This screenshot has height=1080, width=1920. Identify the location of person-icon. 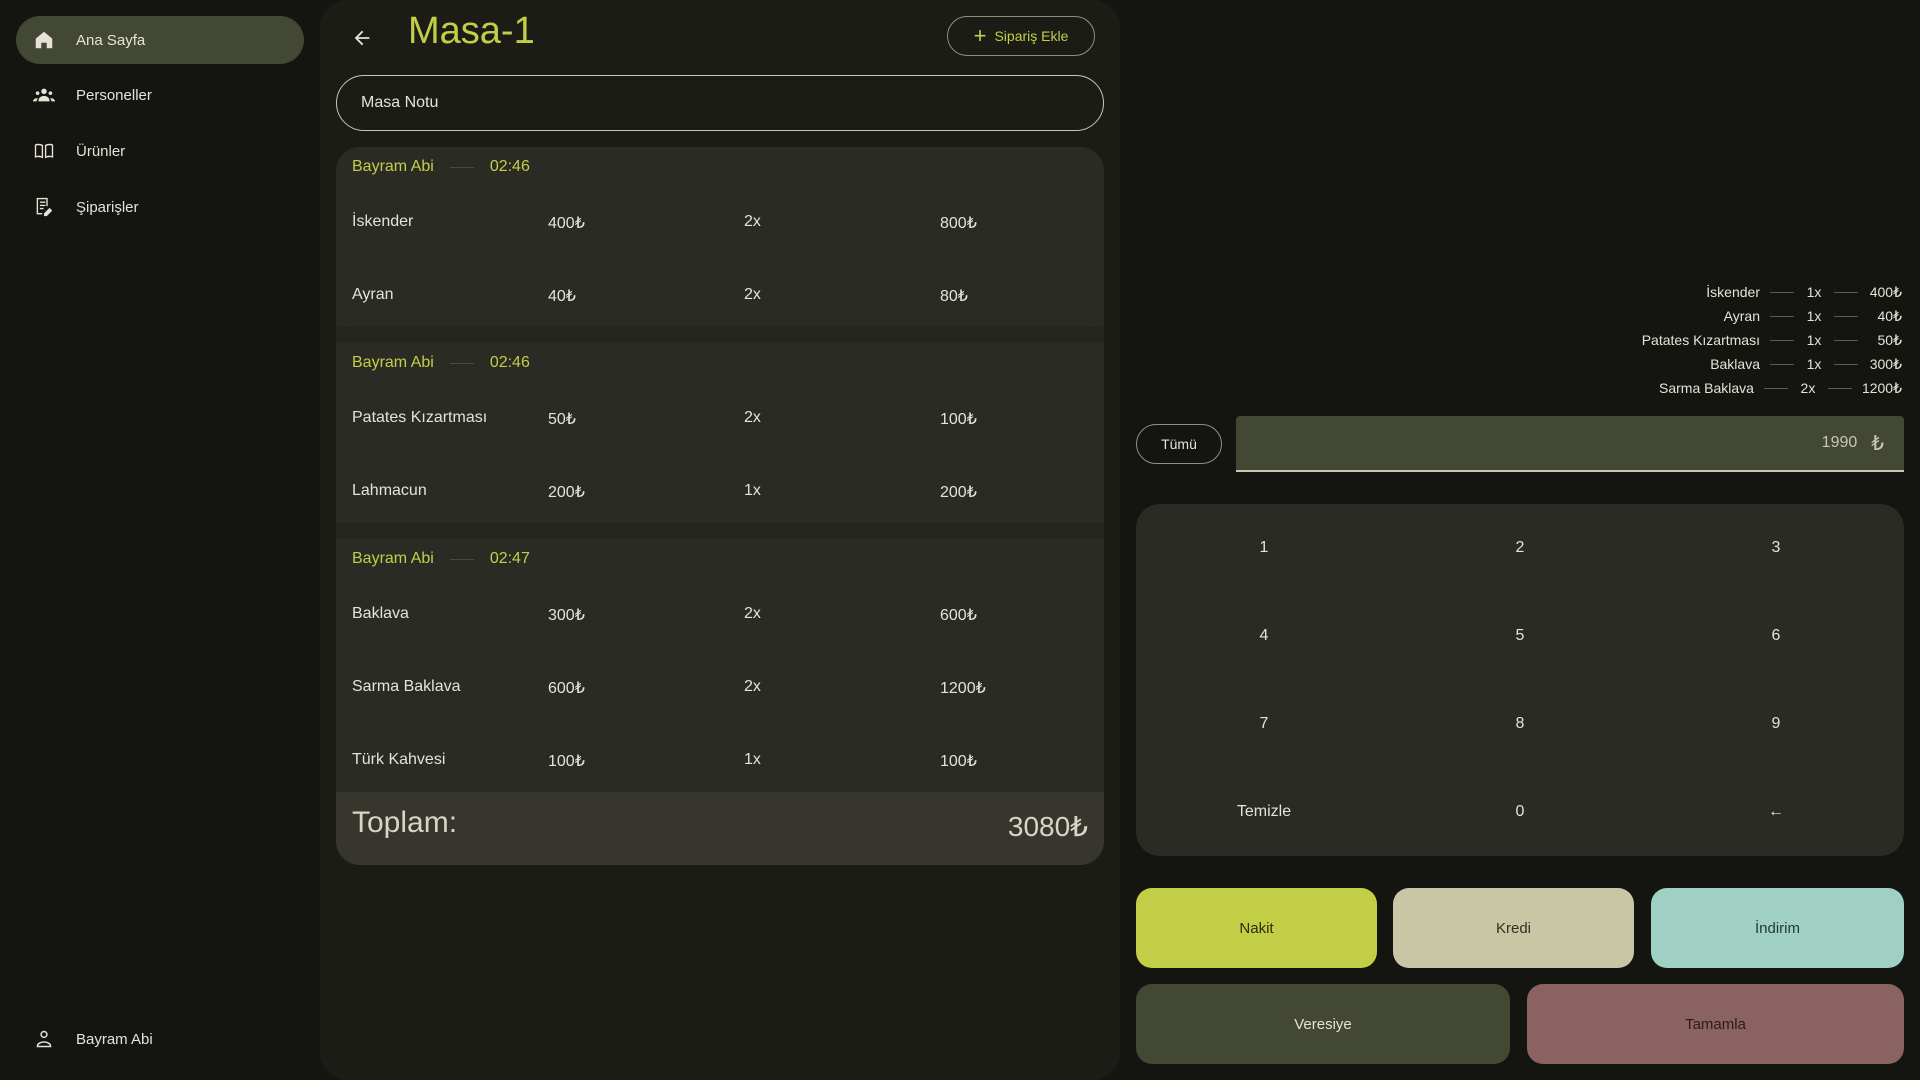
(44, 1039).